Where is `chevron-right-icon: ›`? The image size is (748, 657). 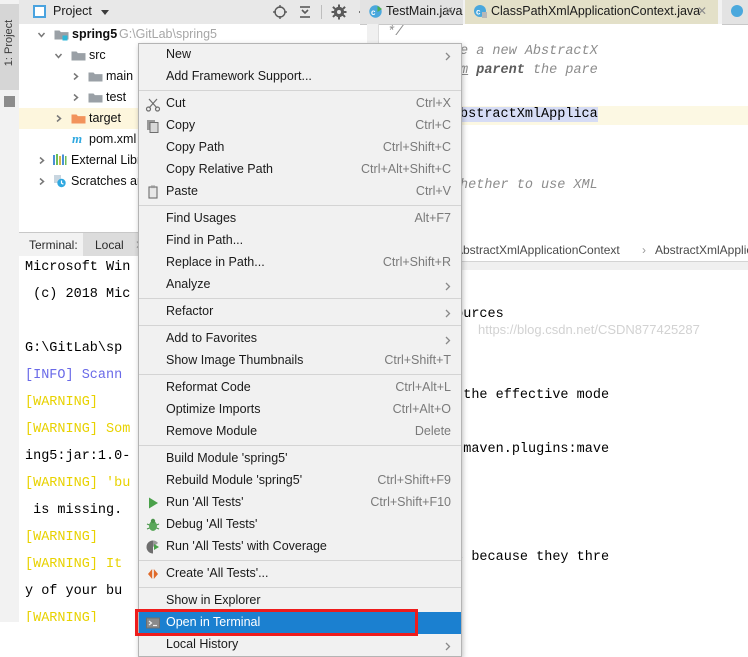
chevron-right-icon: › is located at coordinates (644, 250).